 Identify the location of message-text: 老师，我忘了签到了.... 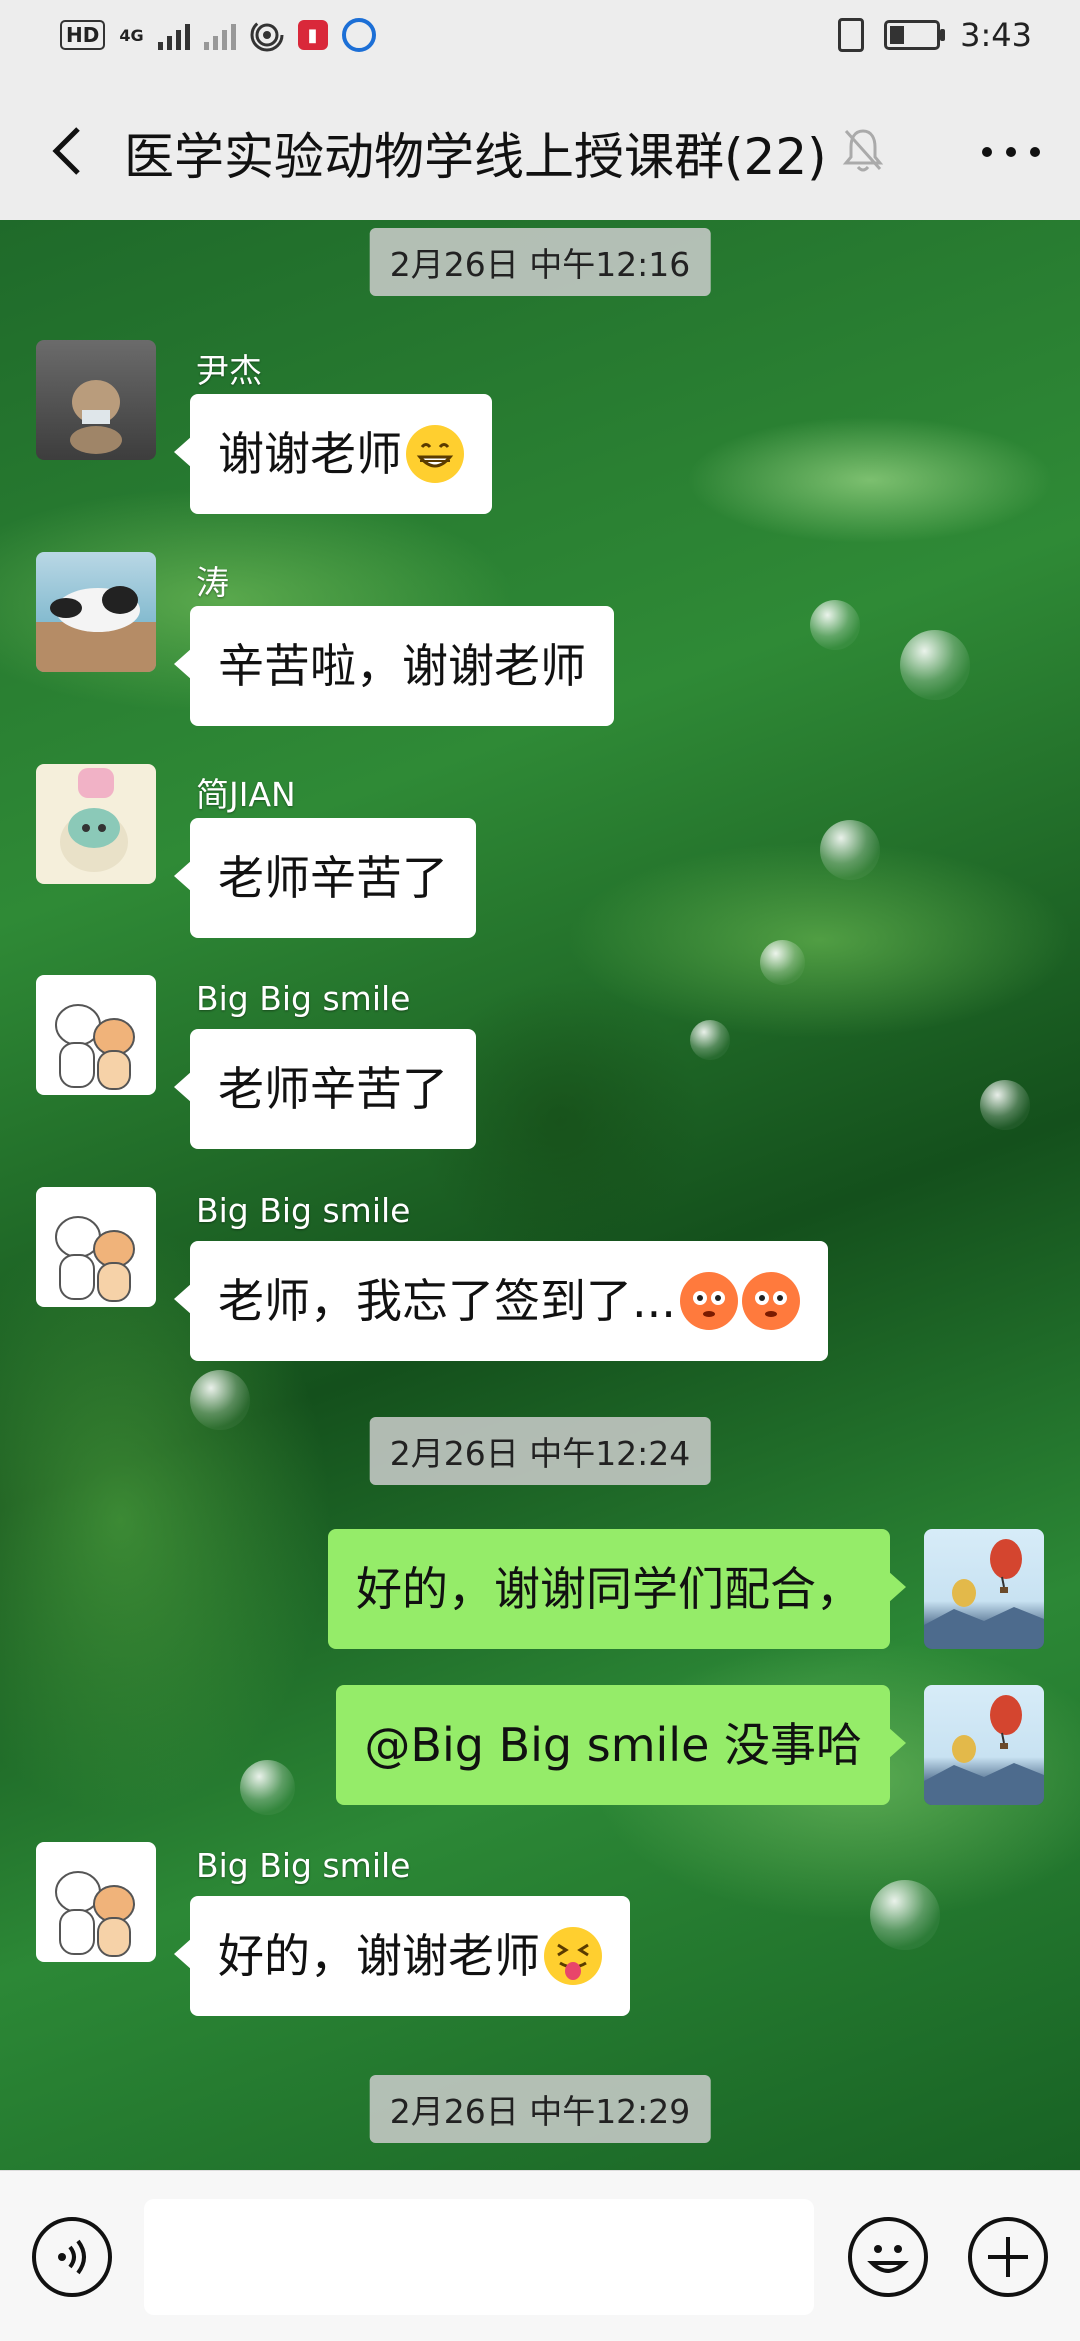
(447, 1301).